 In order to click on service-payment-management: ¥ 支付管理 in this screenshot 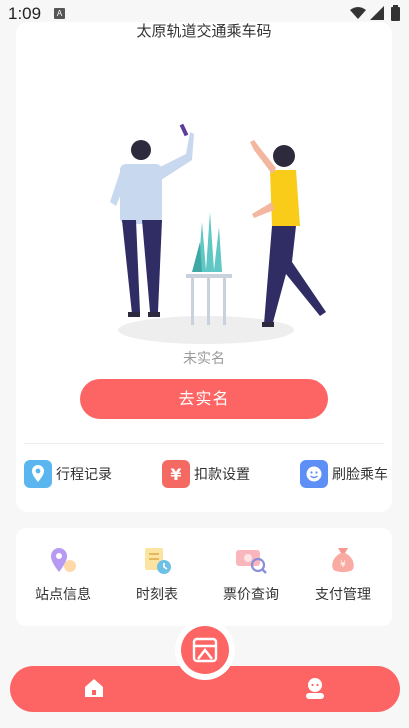, I will do `click(343, 574)`.